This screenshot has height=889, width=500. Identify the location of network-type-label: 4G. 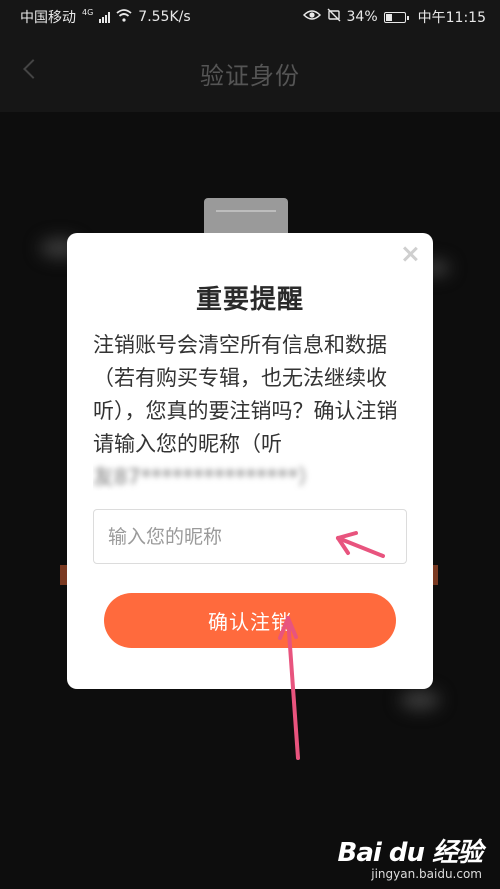
(88, 12).